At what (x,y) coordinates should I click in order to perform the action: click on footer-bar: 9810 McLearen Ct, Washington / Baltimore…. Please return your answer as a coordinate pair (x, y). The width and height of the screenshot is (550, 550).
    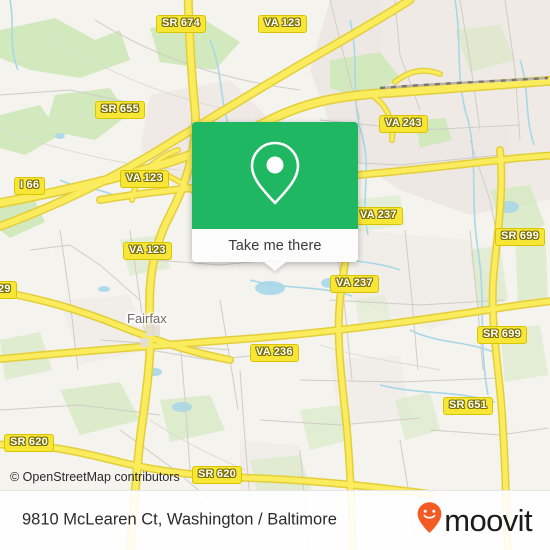
    Looking at the image, I should click on (275, 520).